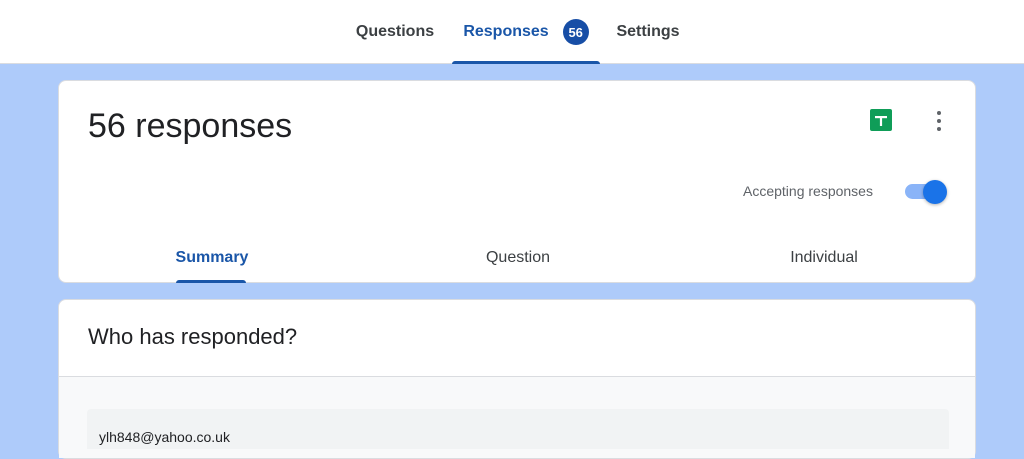 The height and width of the screenshot is (459, 1024). Describe the element at coordinates (506, 31) in the screenshot. I see `tab-responses-label: Responses` at that location.